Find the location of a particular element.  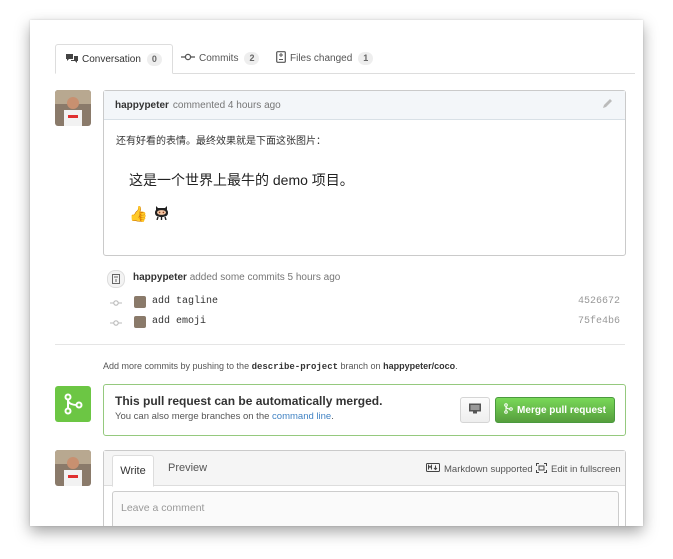

repo-name: happypeter/coco is located at coordinates (419, 366).